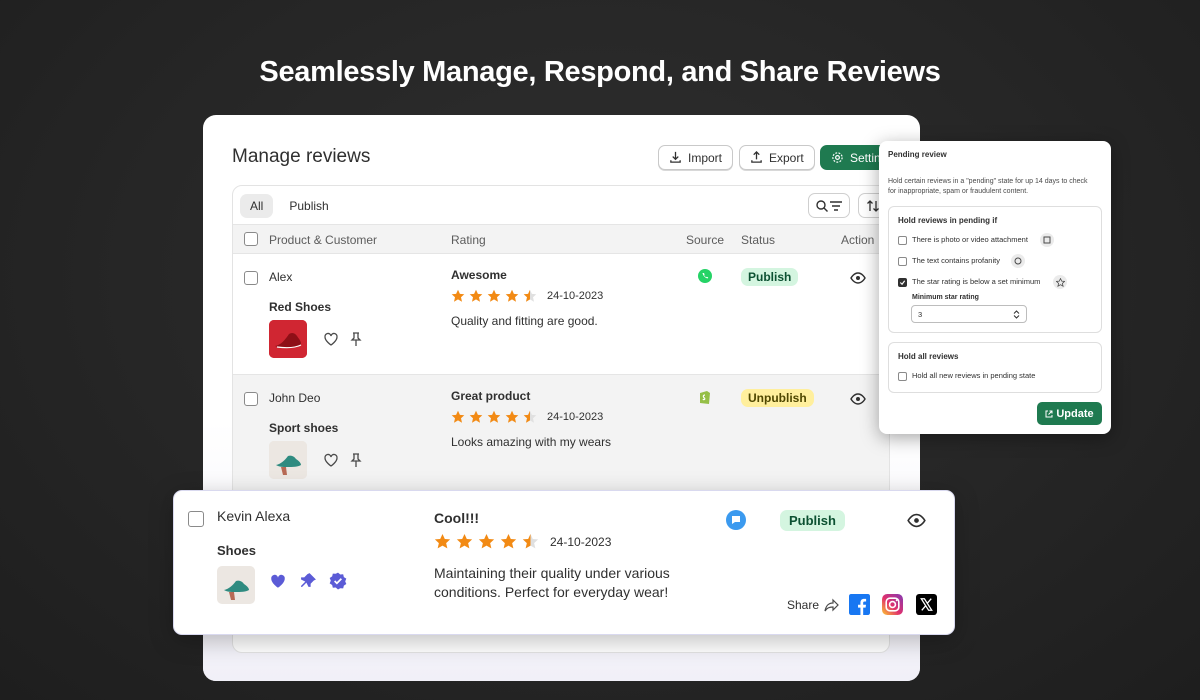 The width and height of the screenshot is (1200, 700). What do you see at coordinates (304, 428) in the screenshot?
I see `product-name: Sport shoes` at bounding box center [304, 428].